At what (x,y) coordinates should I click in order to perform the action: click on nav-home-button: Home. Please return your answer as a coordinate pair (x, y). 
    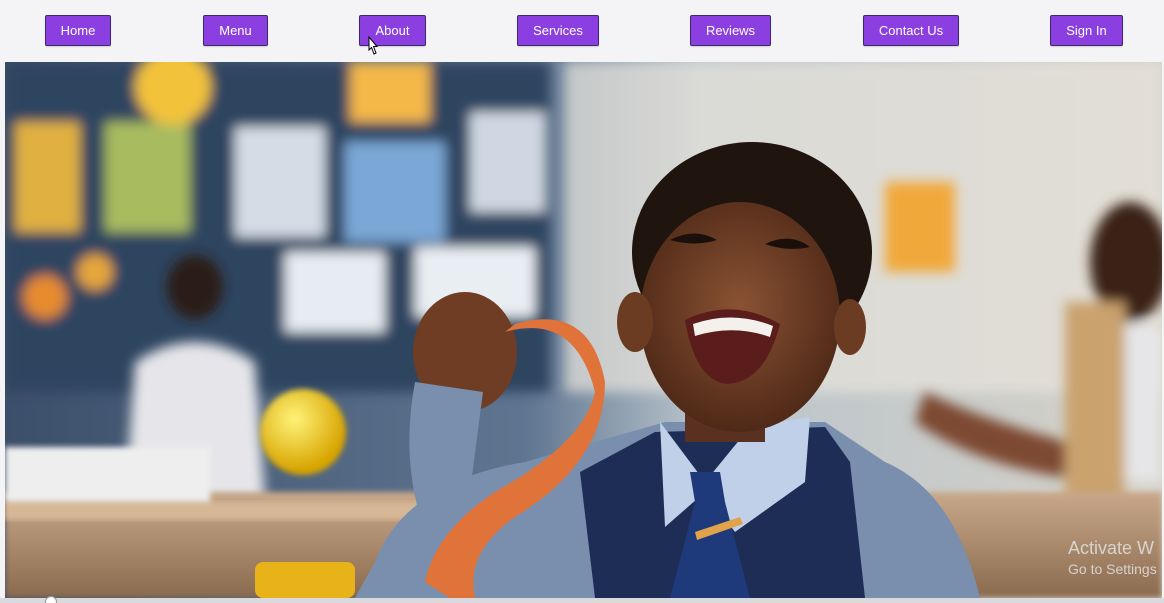
    Looking at the image, I should click on (78, 30).